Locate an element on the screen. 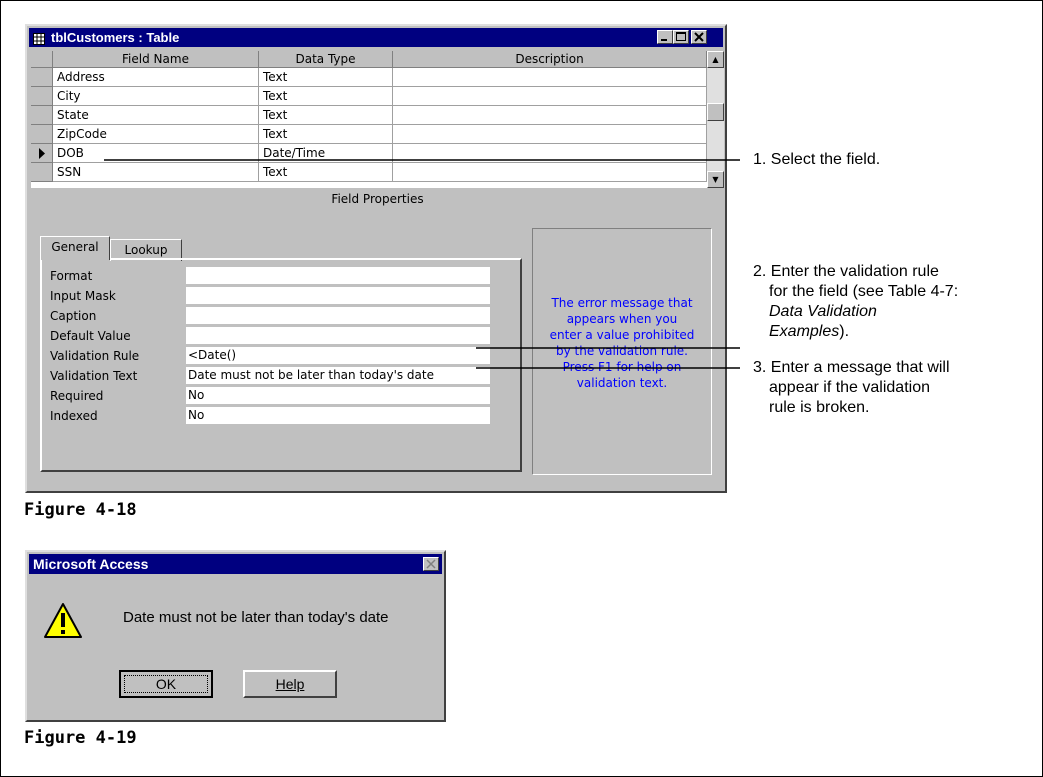  callout-1: 1. Select the field. is located at coordinates (817, 159).